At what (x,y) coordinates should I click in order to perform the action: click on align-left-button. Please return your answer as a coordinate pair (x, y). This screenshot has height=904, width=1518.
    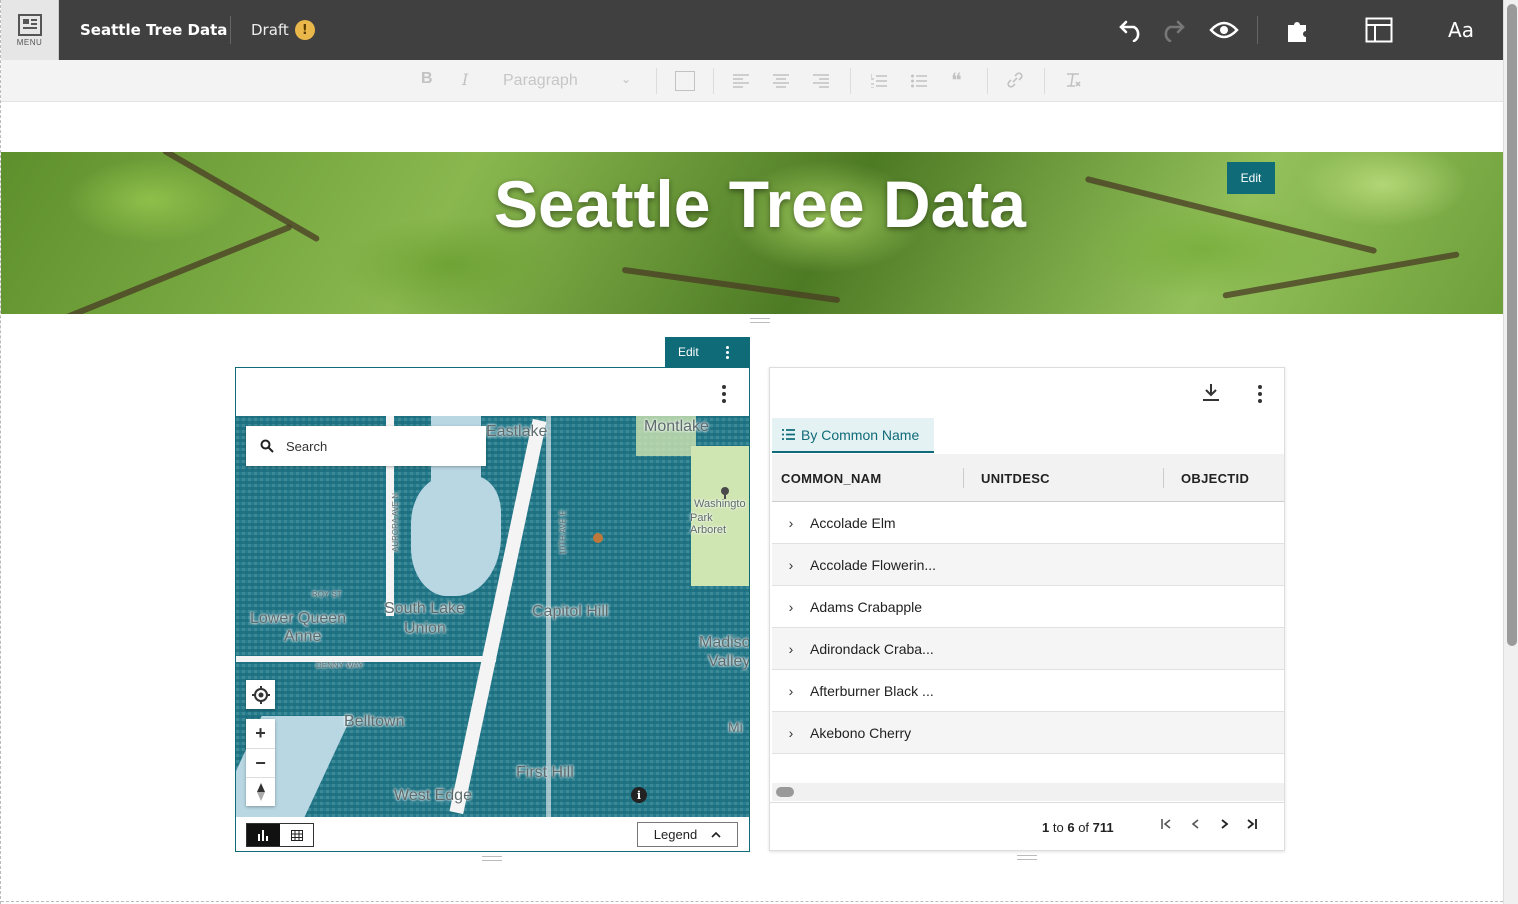
    Looking at the image, I should click on (741, 82).